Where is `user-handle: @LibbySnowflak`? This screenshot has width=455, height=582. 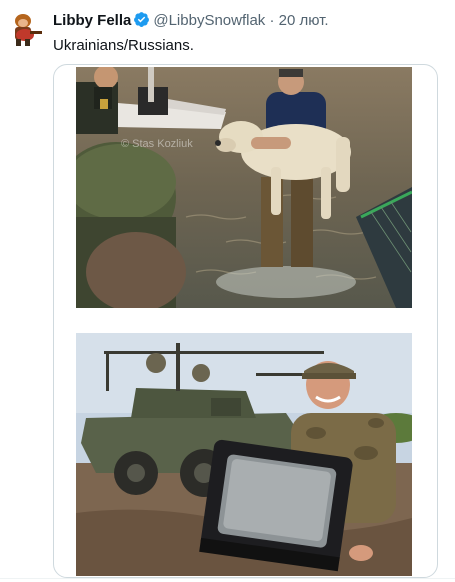
user-handle: @LibbySnowflak is located at coordinates (209, 20).